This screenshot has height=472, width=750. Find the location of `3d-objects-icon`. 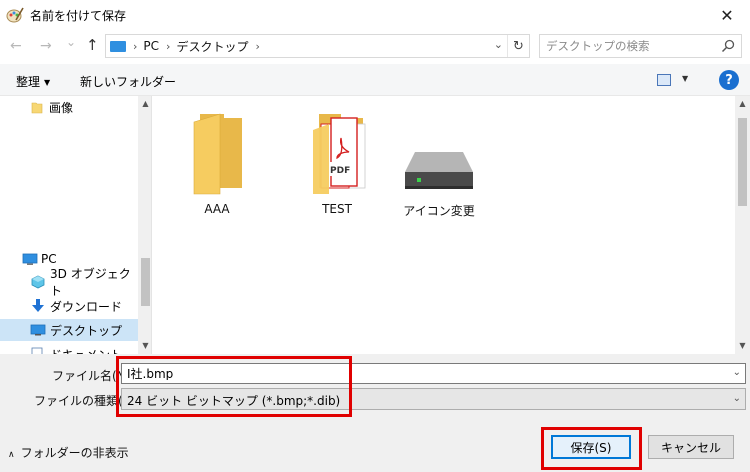

3d-objects-icon is located at coordinates (38, 282).